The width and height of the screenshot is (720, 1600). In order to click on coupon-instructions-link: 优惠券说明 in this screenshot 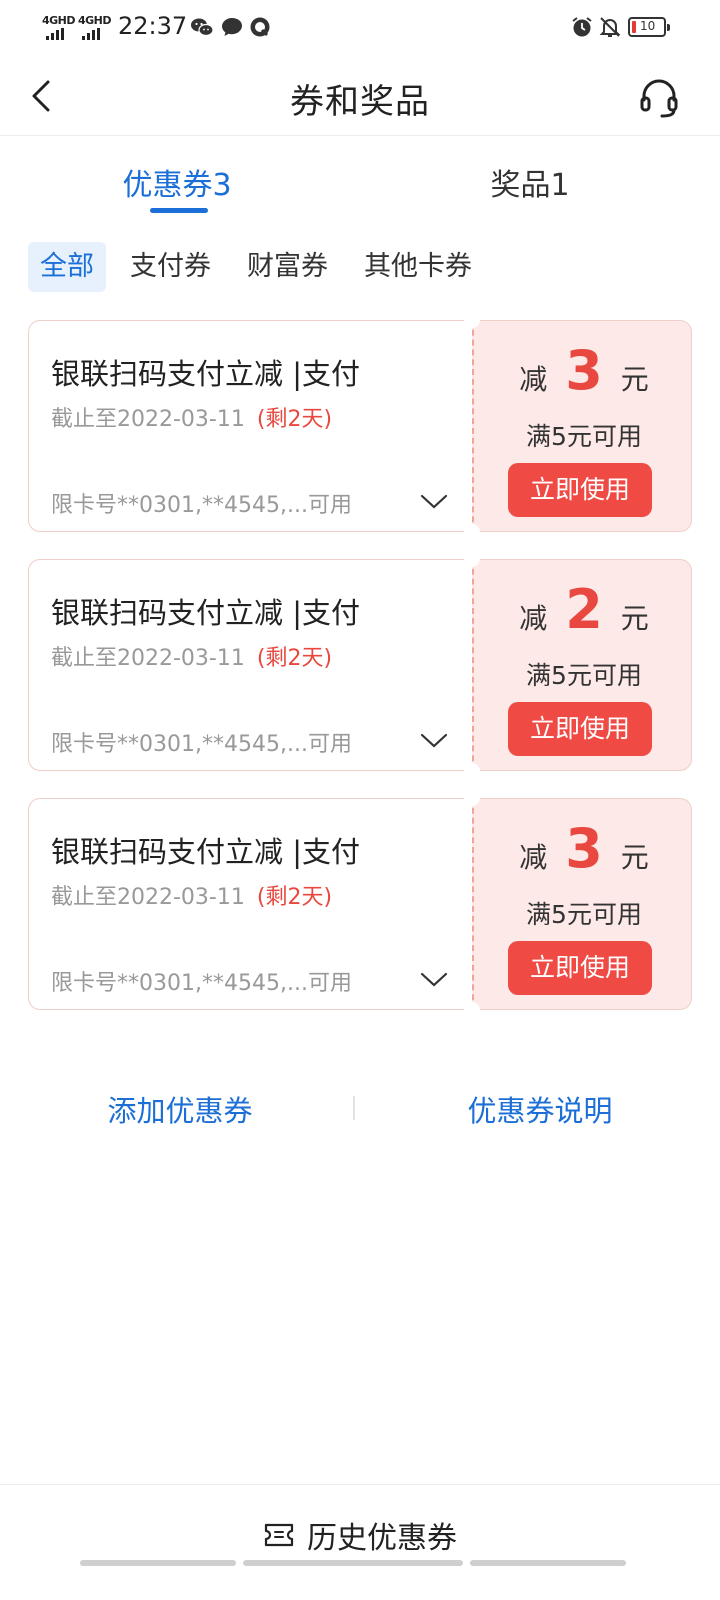, I will do `click(540, 1109)`.